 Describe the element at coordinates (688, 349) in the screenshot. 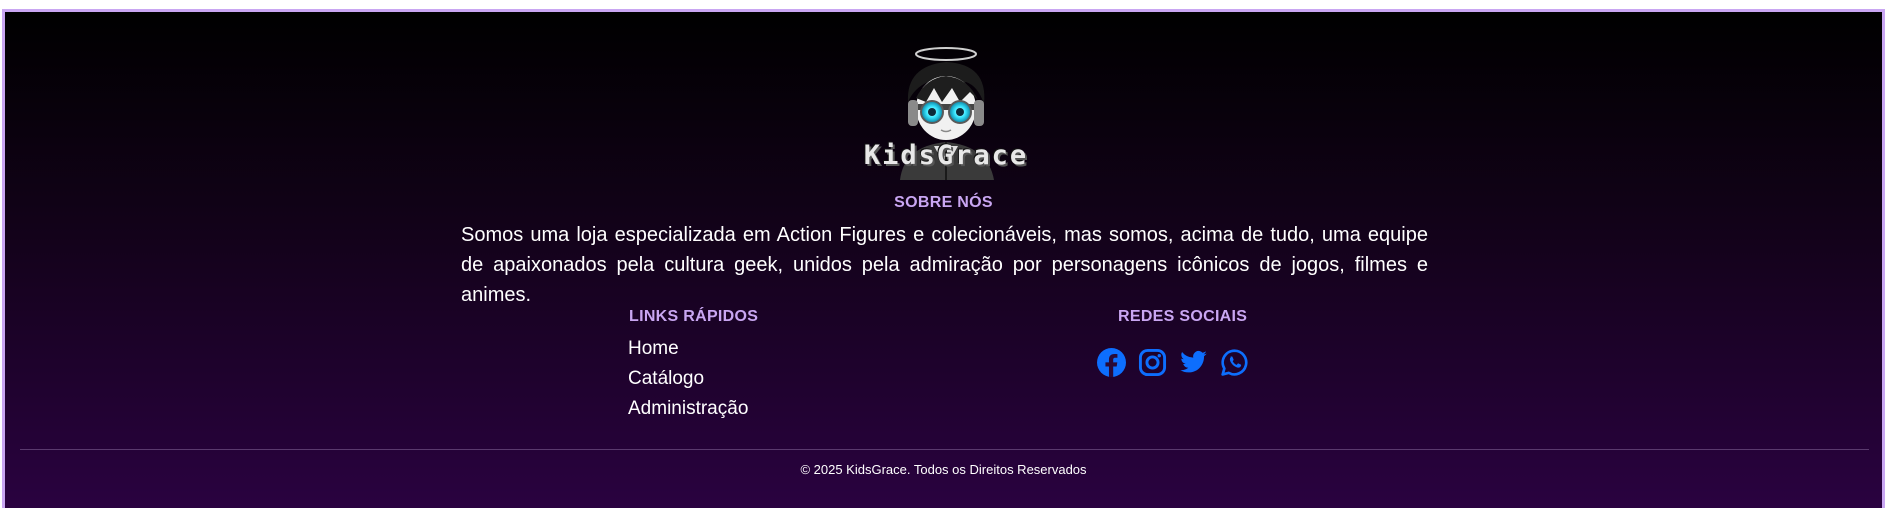

I see `link-home: Home` at that location.